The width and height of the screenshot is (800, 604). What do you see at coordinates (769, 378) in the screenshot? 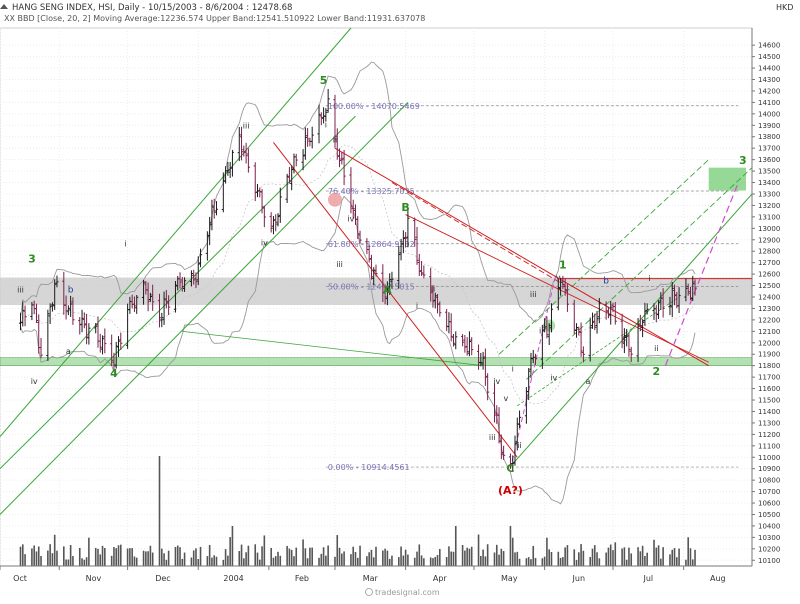
I see `y-tick-label: 11700` at bounding box center [769, 378].